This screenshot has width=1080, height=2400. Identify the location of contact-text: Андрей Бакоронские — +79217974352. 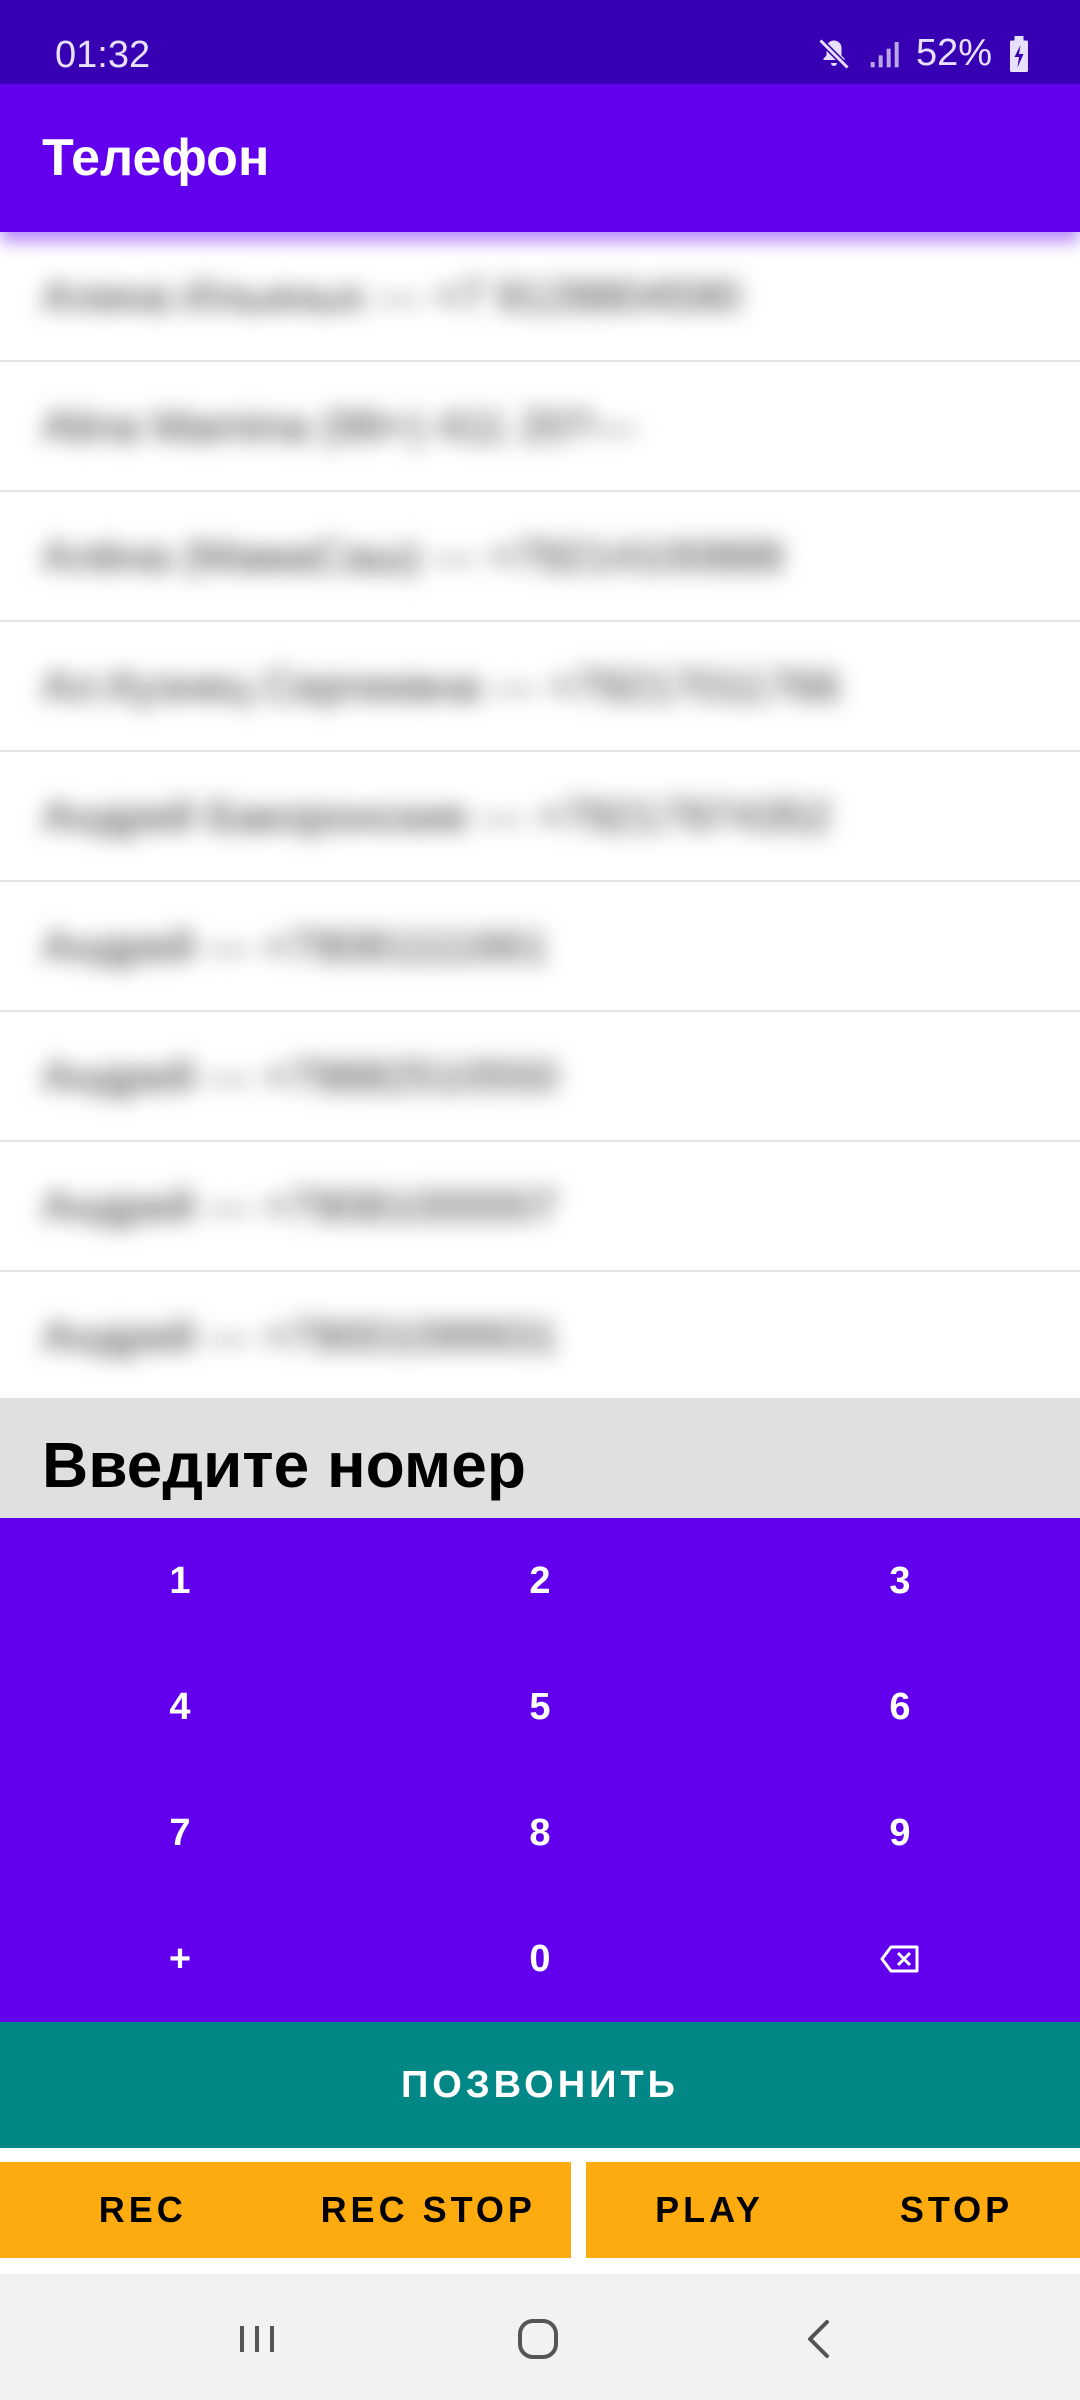
(437, 816).